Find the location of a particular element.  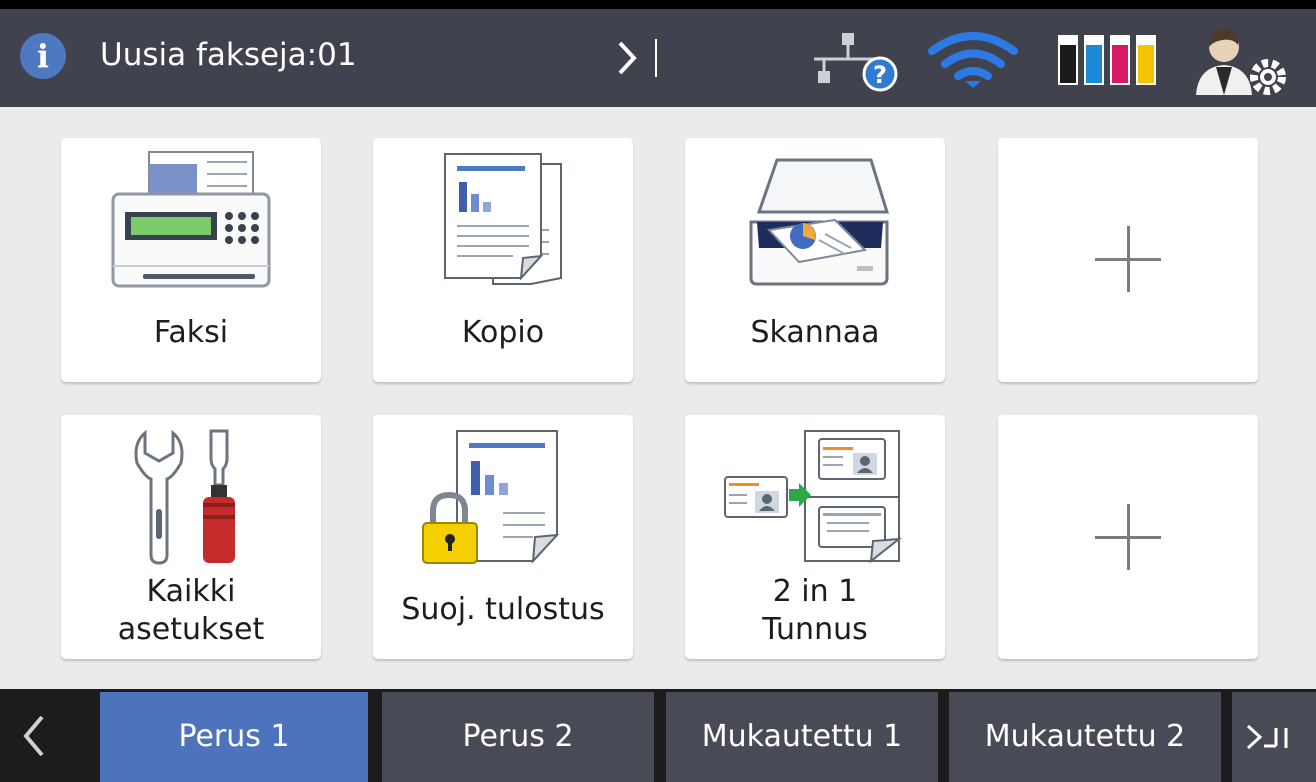

tab-perus-1: Perus 1 is located at coordinates (234, 737).